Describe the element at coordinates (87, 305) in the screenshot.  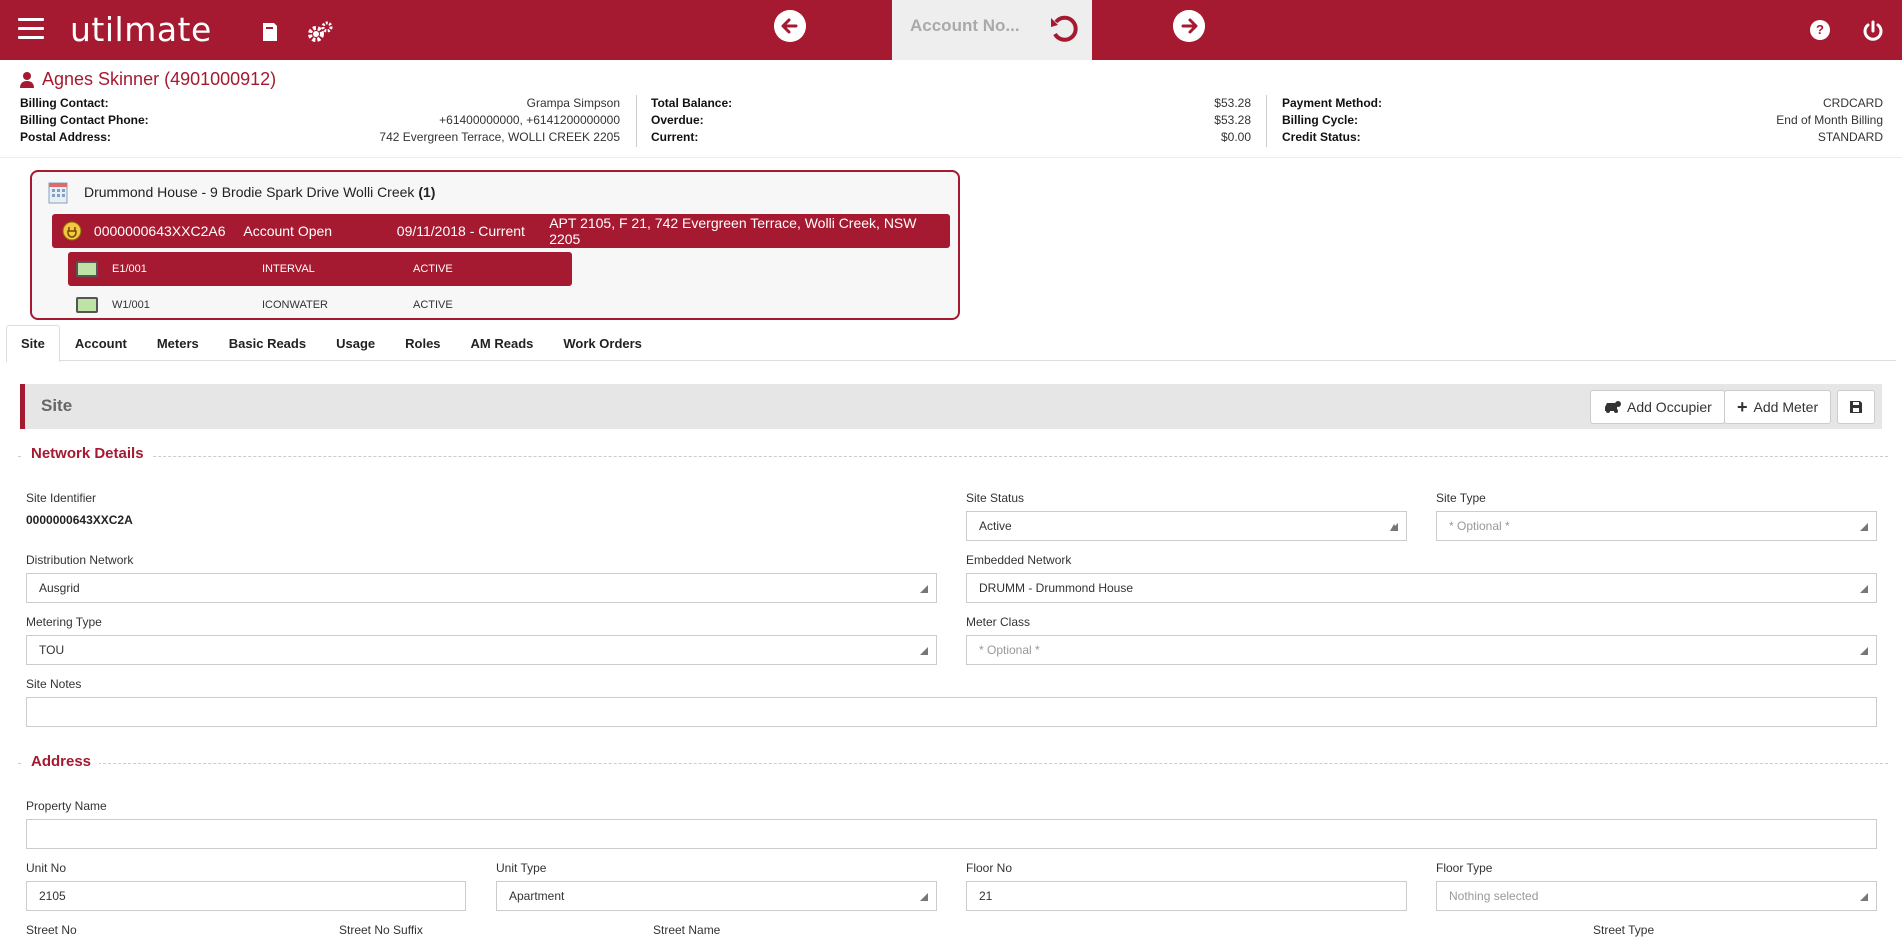
I see `meter-icon` at that location.